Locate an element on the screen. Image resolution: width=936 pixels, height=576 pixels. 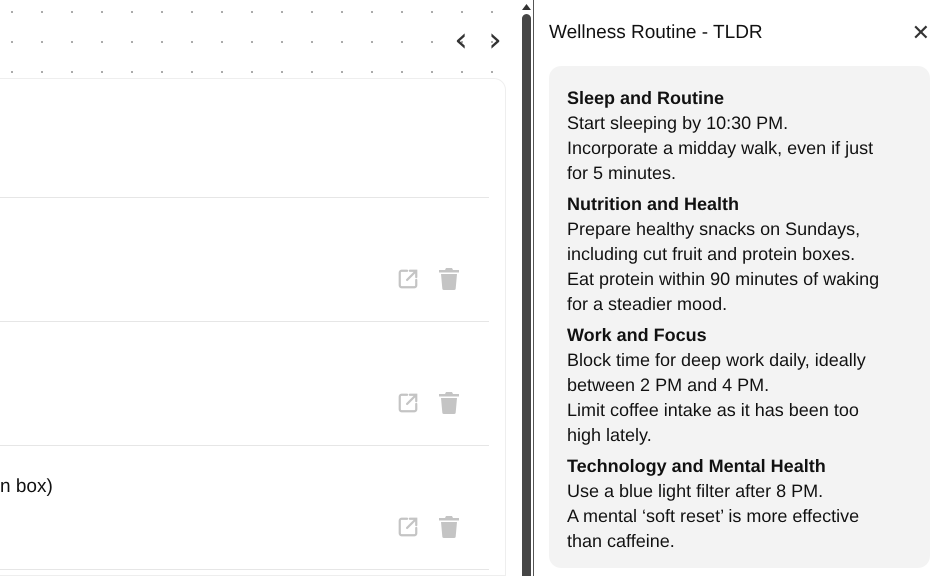
panel-title: Wellness Routine - TLDR is located at coordinates (656, 33).